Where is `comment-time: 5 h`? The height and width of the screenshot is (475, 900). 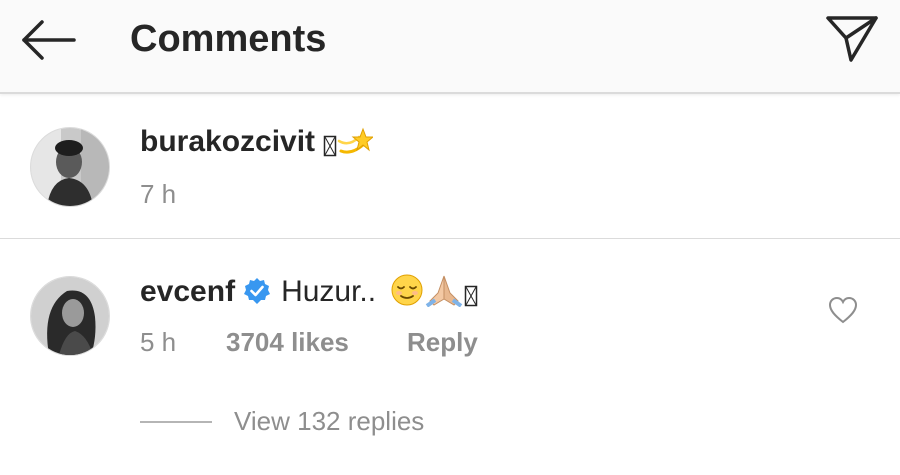
comment-time: 5 h is located at coordinates (158, 342).